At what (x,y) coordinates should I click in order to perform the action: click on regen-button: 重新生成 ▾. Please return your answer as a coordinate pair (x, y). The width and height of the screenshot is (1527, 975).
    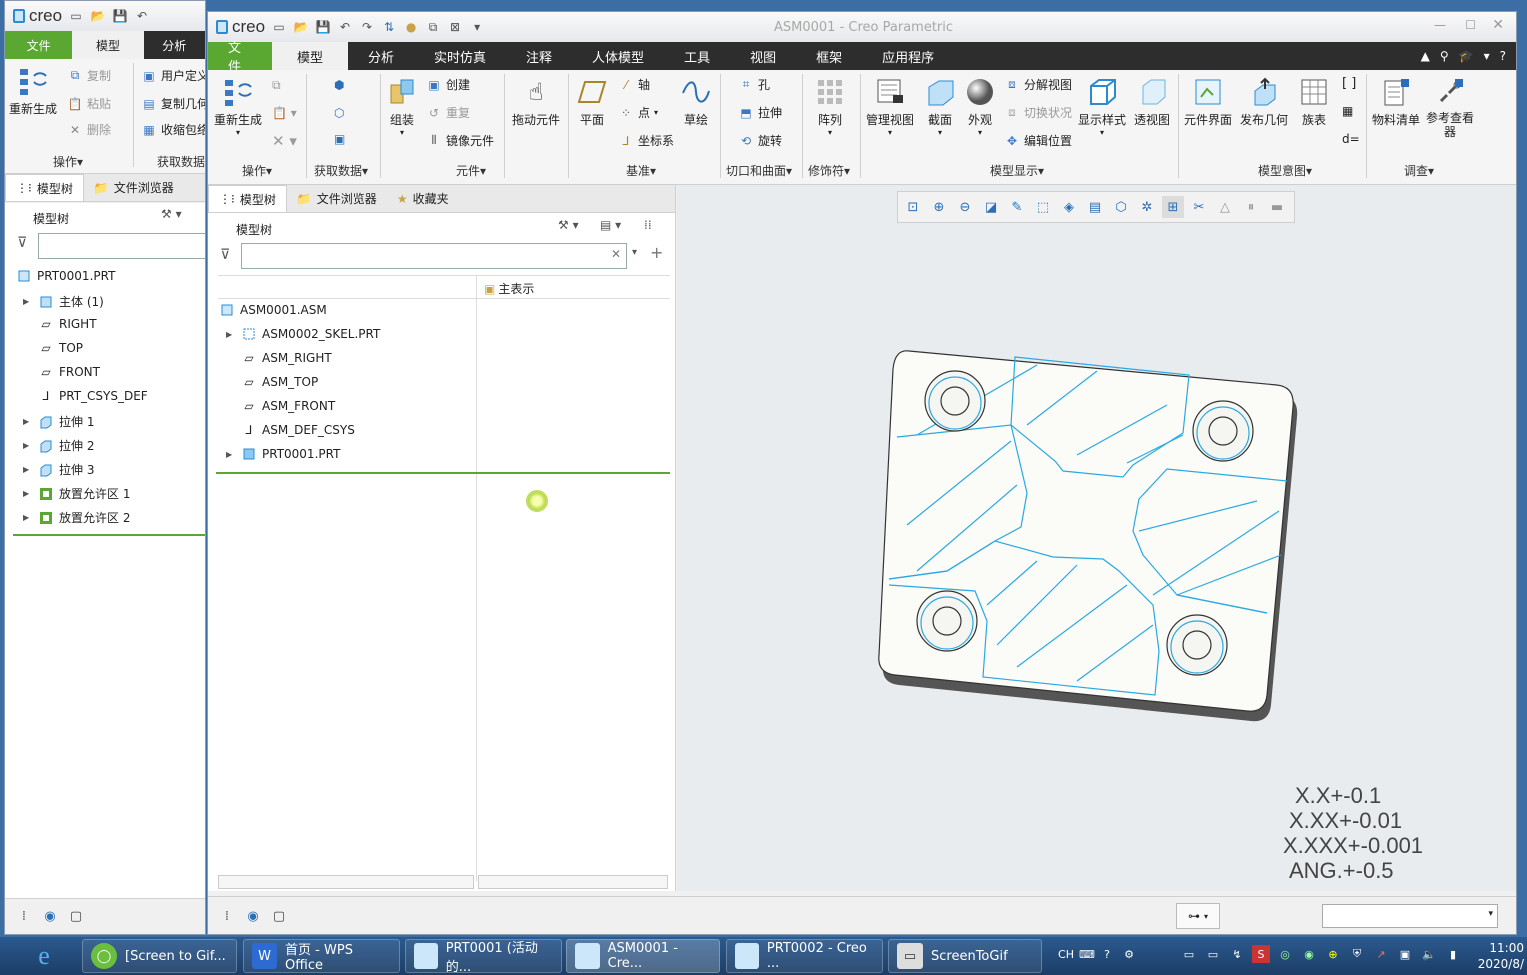
    Looking at the image, I should click on (238, 106).